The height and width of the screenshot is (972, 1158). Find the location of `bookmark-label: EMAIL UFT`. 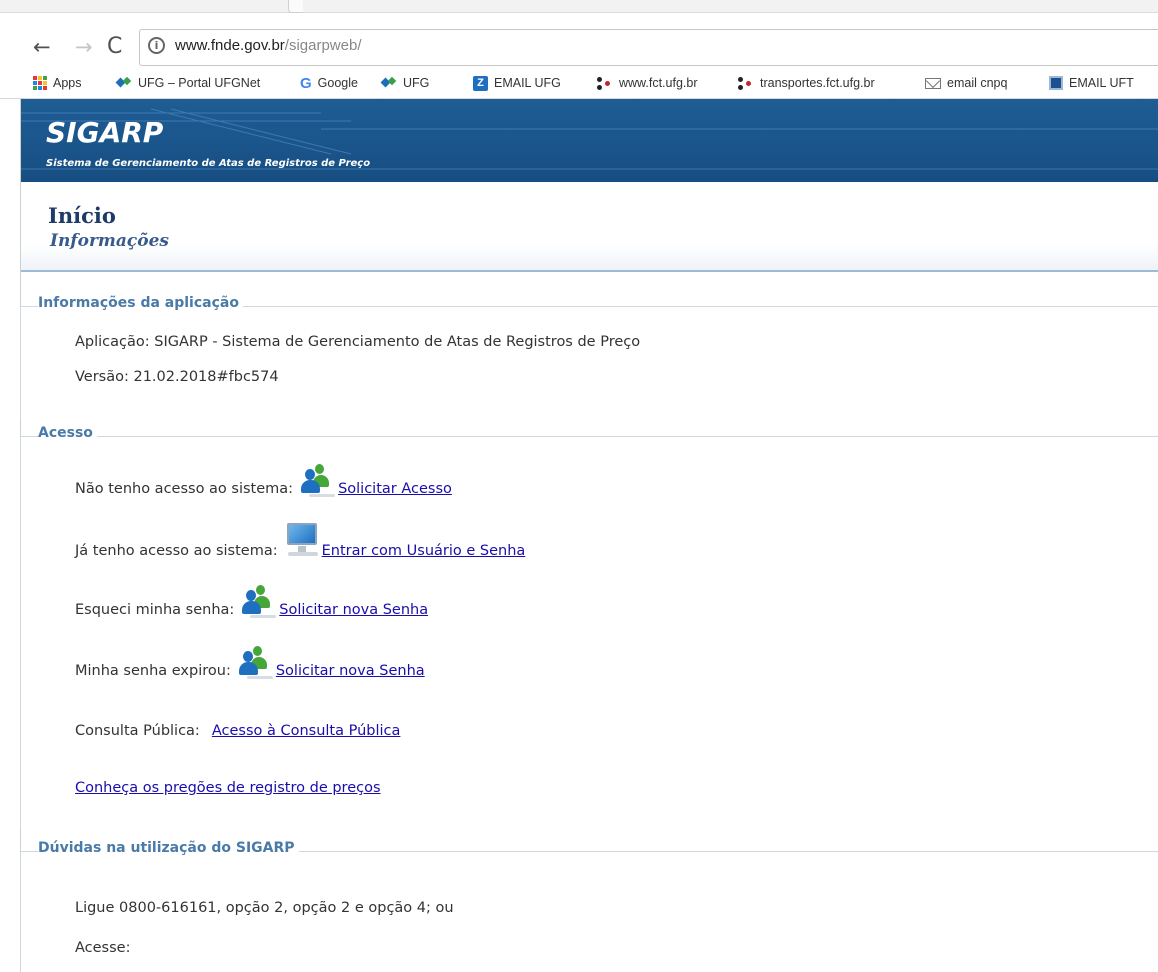

bookmark-label: EMAIL UFT is located at coordinates (1101, 83).